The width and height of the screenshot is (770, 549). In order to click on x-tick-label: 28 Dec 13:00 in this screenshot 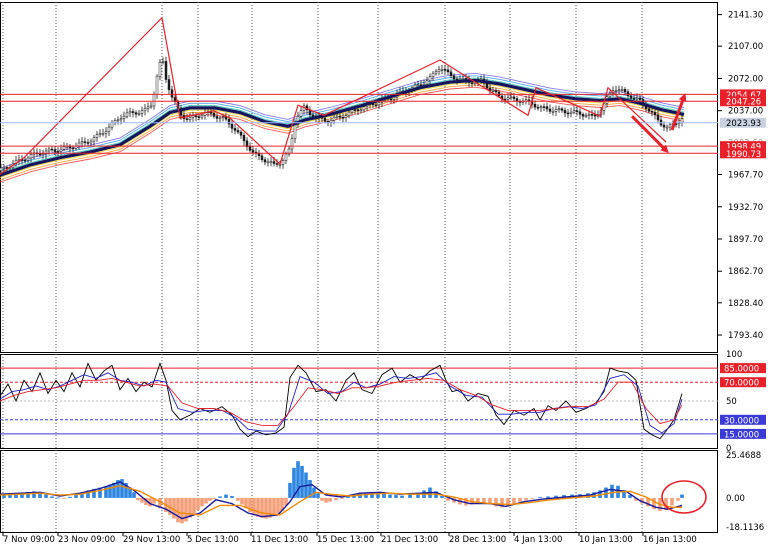, I will do `click(477, 540)`.